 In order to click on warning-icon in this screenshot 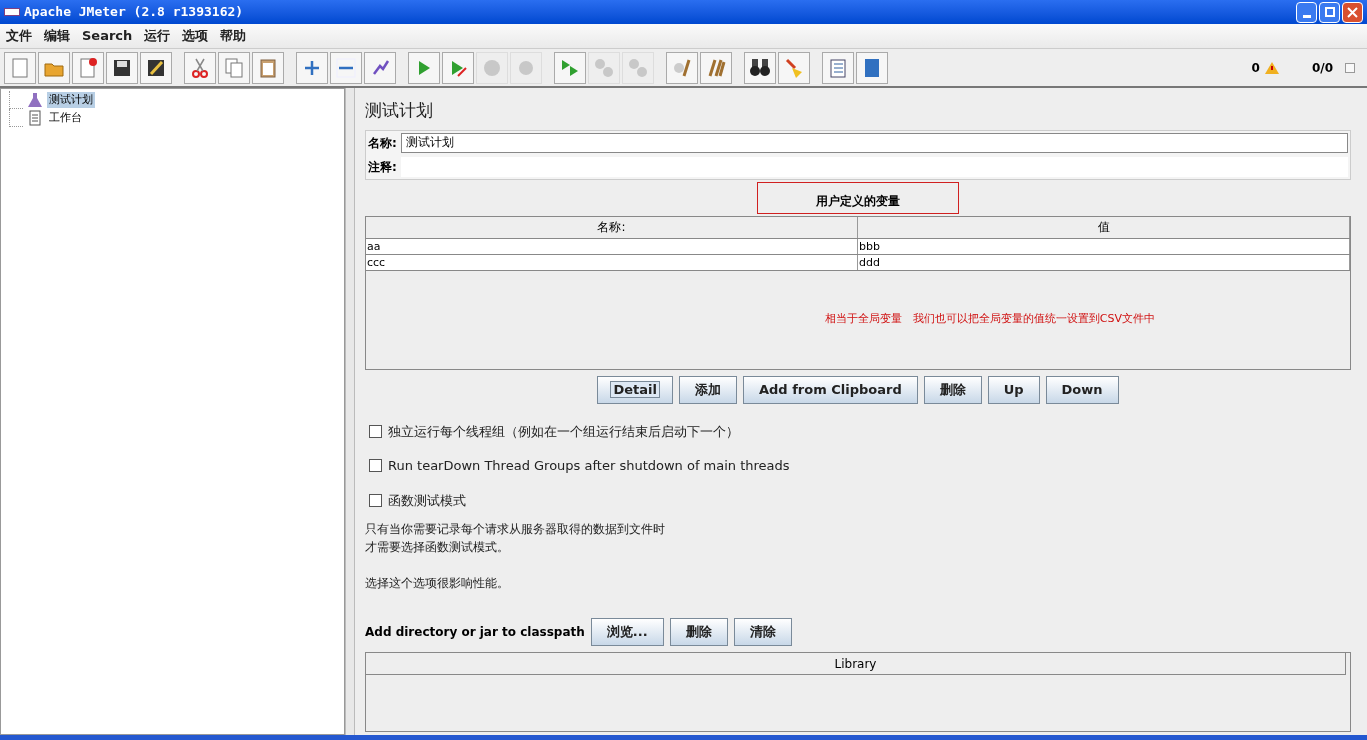, I will do `click(1271, 67)`.